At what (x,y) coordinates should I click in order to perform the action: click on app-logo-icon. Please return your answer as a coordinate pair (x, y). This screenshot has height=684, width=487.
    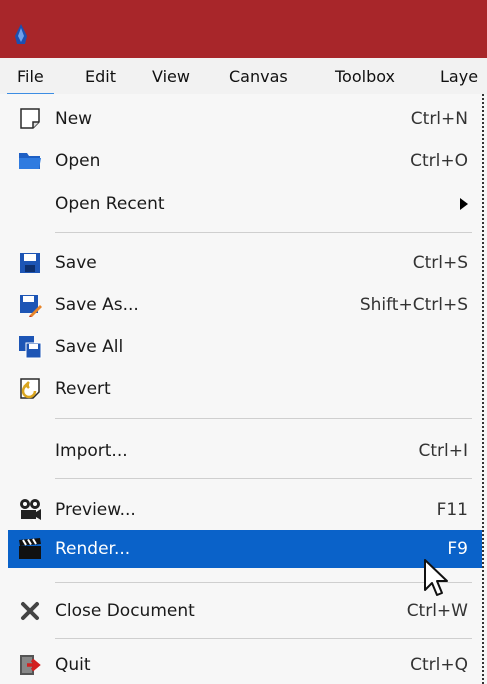
    Looking at the image, I should click on (21, 34).